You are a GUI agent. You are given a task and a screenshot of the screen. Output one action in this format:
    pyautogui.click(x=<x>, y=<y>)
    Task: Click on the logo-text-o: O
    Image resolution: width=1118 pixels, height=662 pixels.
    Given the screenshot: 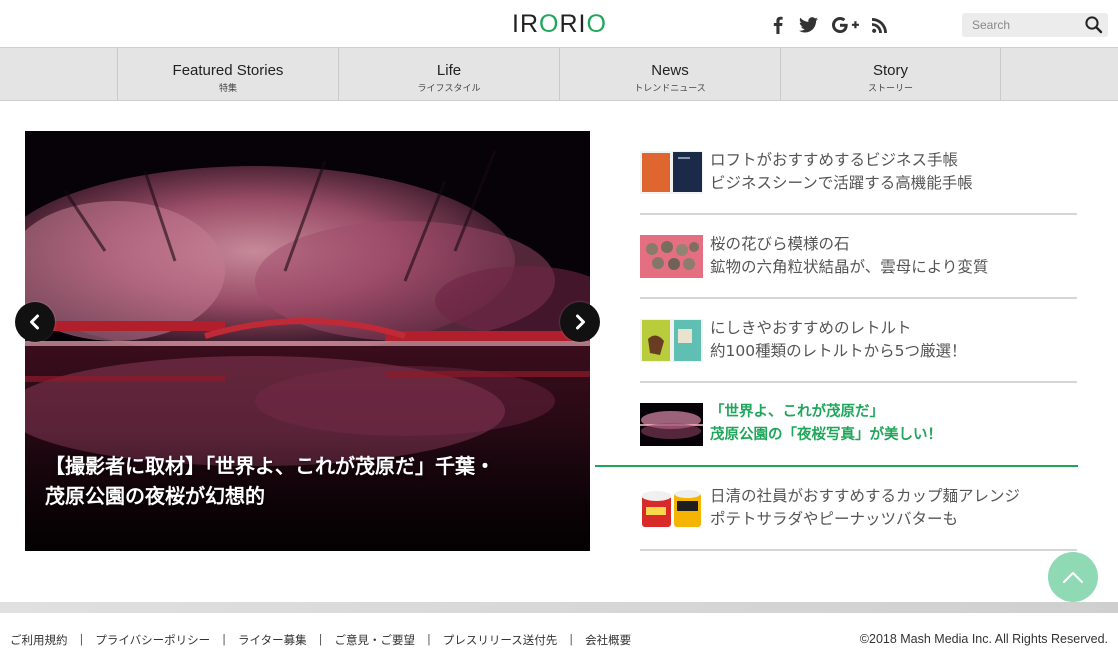 What is the action you would take?
    pyautogui.click(x=549, y=24)
    